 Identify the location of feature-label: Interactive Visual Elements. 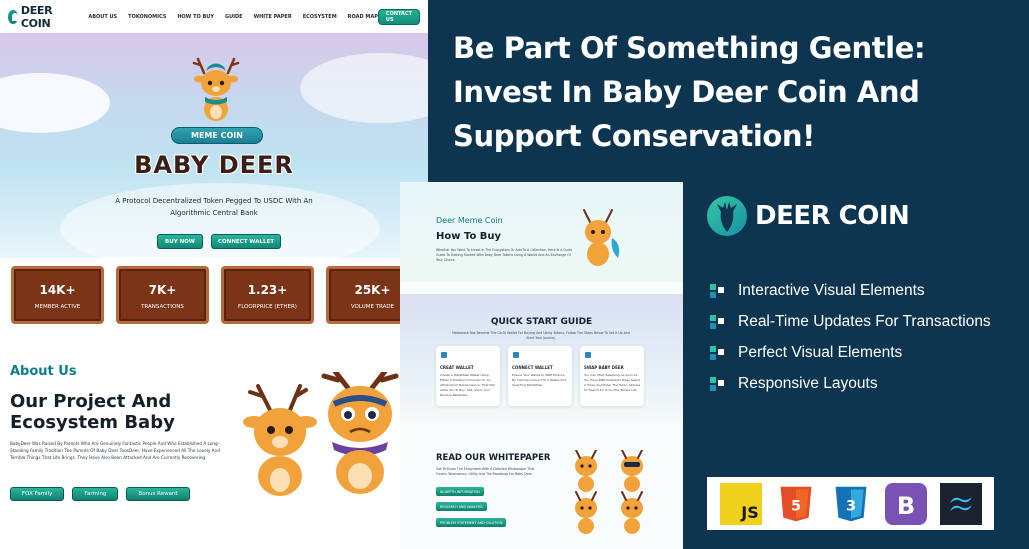
(831, 290).